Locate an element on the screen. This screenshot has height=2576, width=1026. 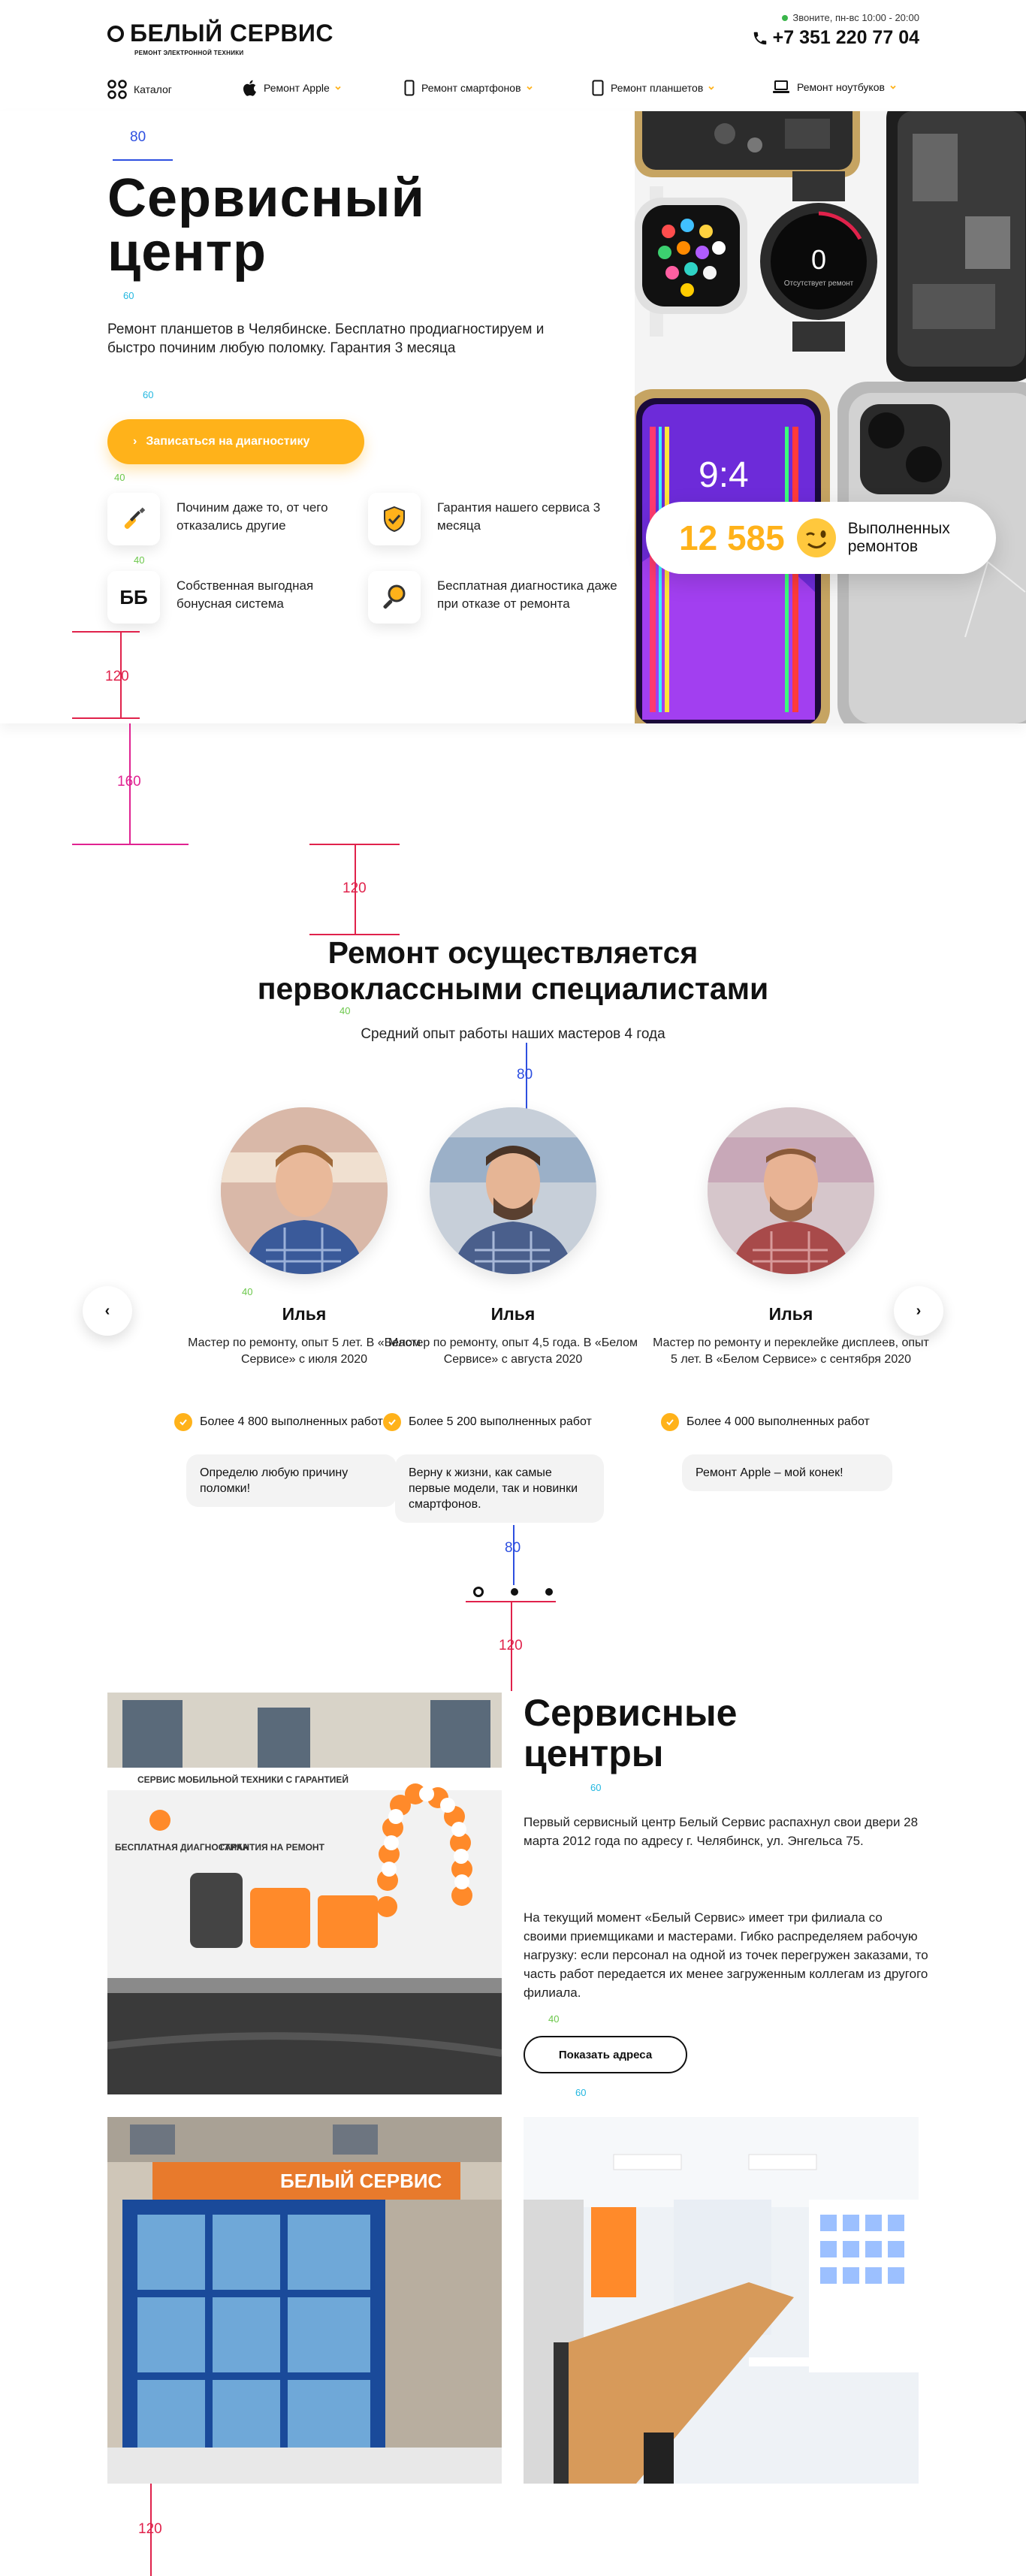
repairs-label: Выполненных ремонтов is located at coordinates (899, 537).